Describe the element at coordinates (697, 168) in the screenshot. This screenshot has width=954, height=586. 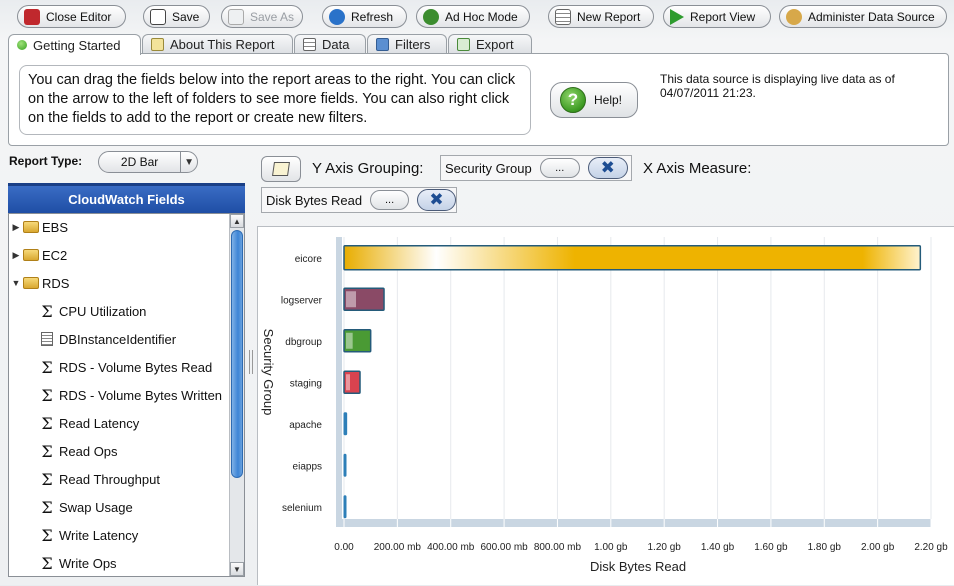
I see `x-axis-measure-label: X Axis Measure:` at that location.